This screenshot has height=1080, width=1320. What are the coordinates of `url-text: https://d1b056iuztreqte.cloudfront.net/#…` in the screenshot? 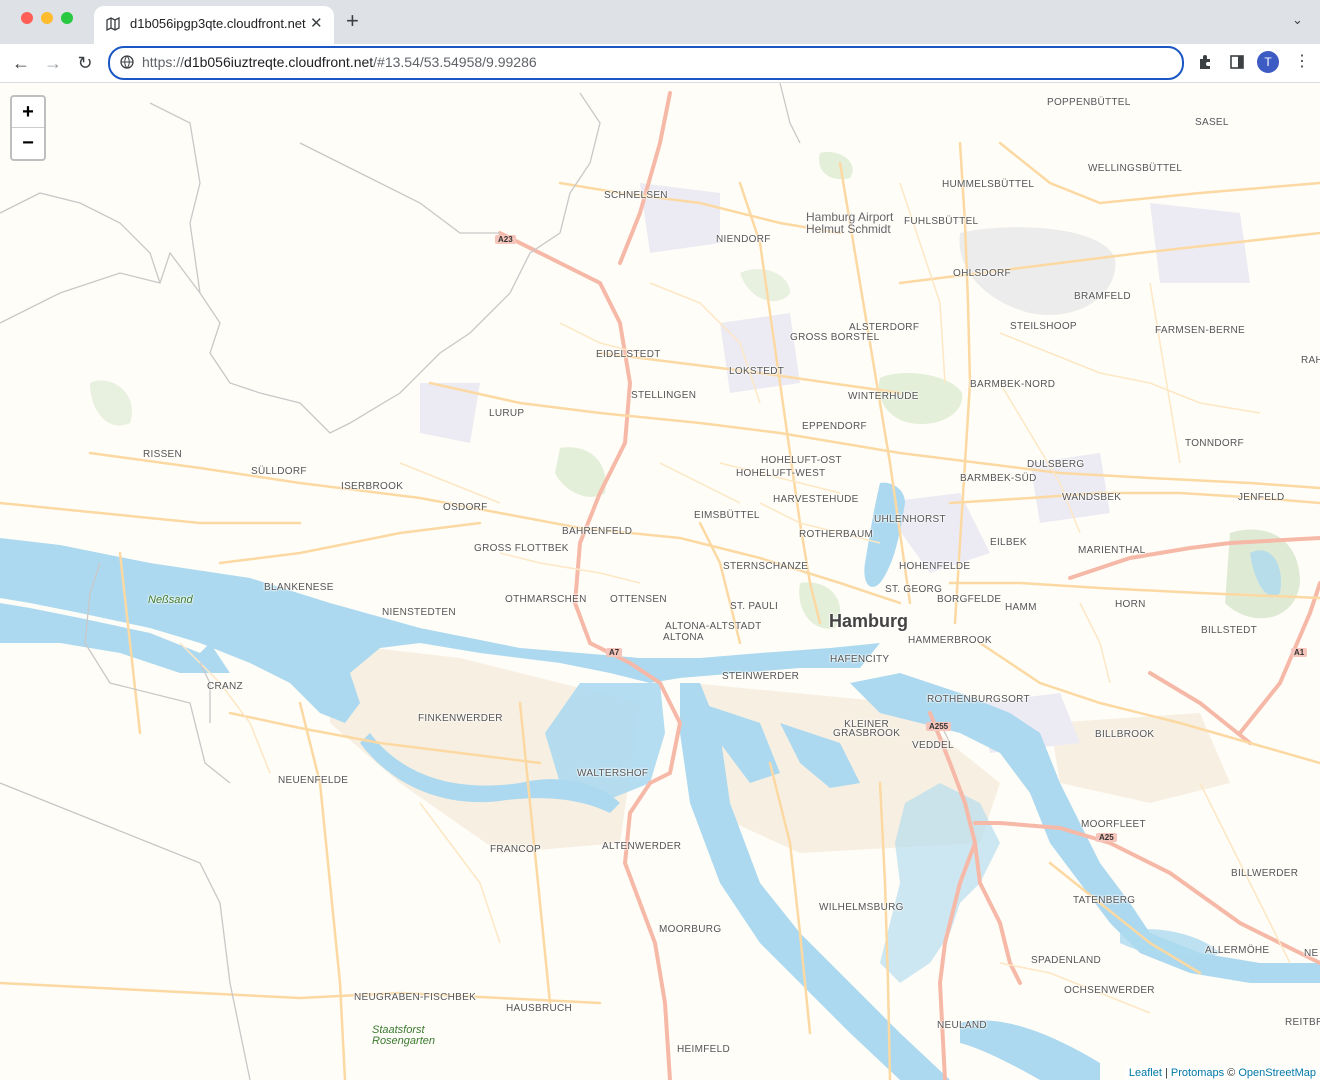 It's located at (339, 62).